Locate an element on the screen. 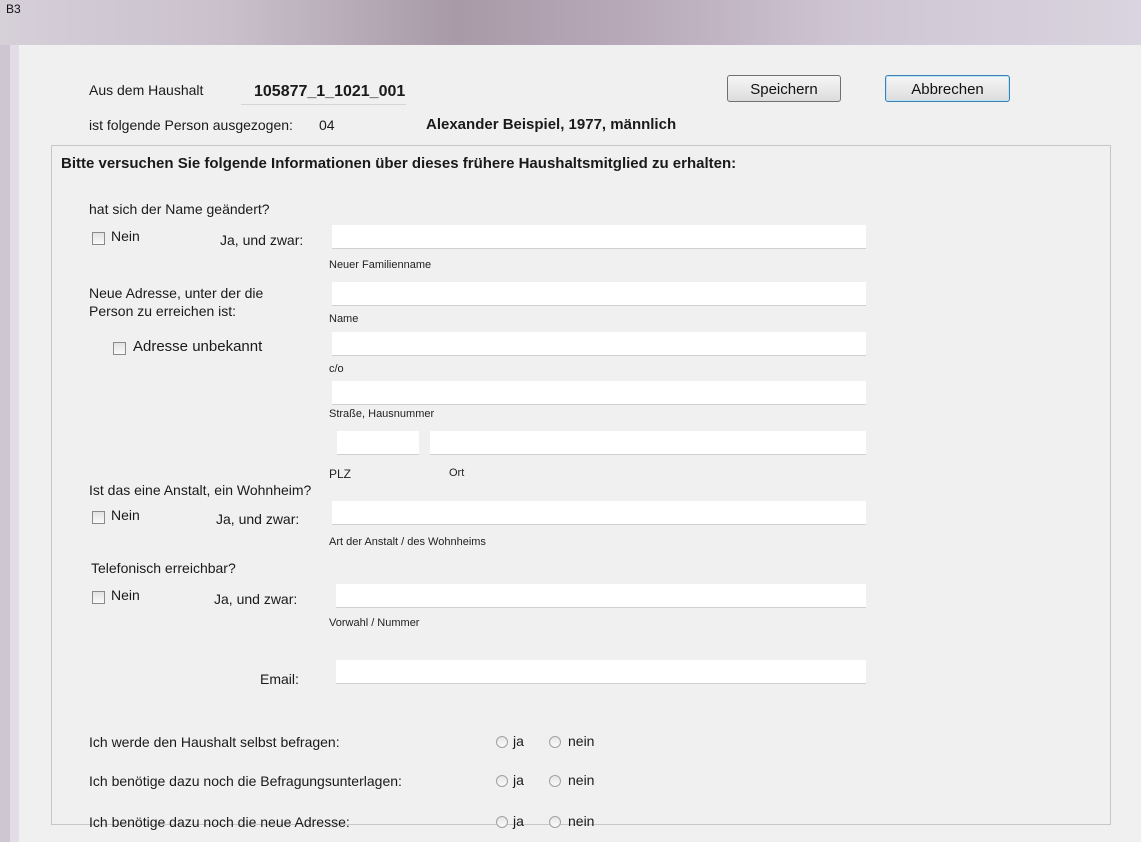 The width and height of the screenshot is (1141, 842). address-unknown-label: Adresse unbekannt is located at coordinates (198, 346).